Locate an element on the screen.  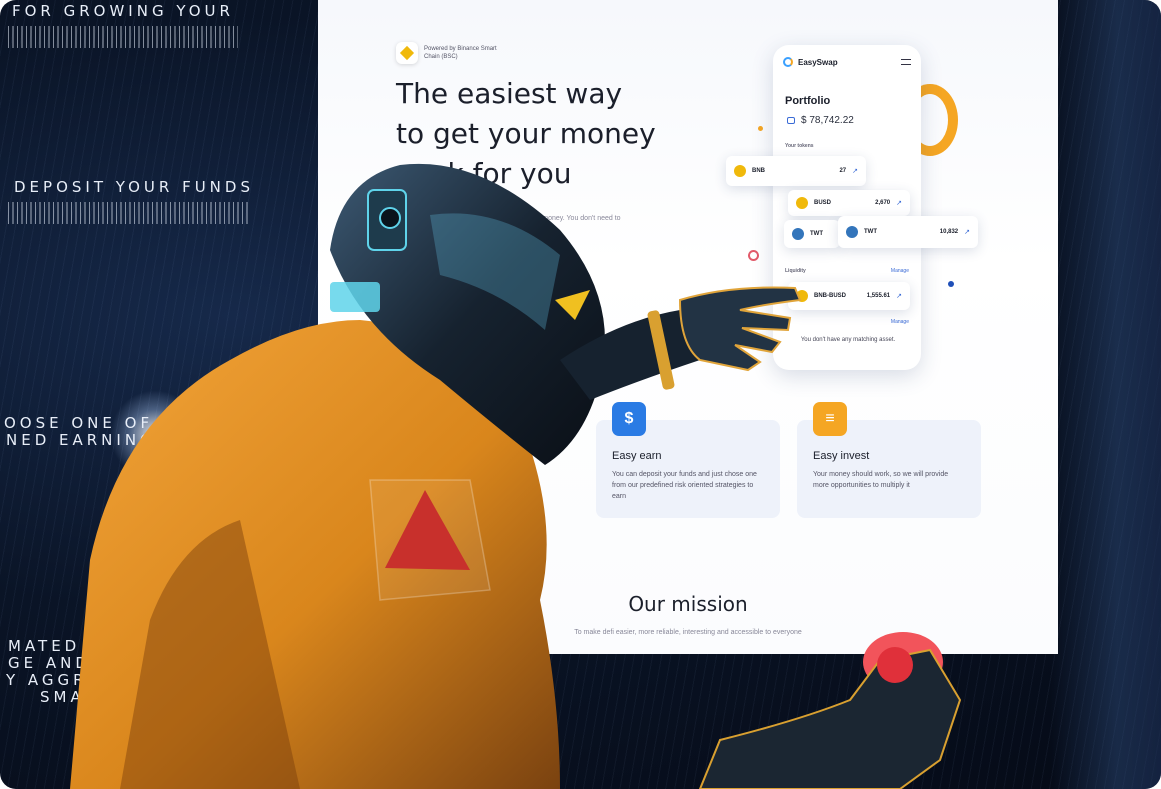
second-glove is located at coordinates (830, 718).